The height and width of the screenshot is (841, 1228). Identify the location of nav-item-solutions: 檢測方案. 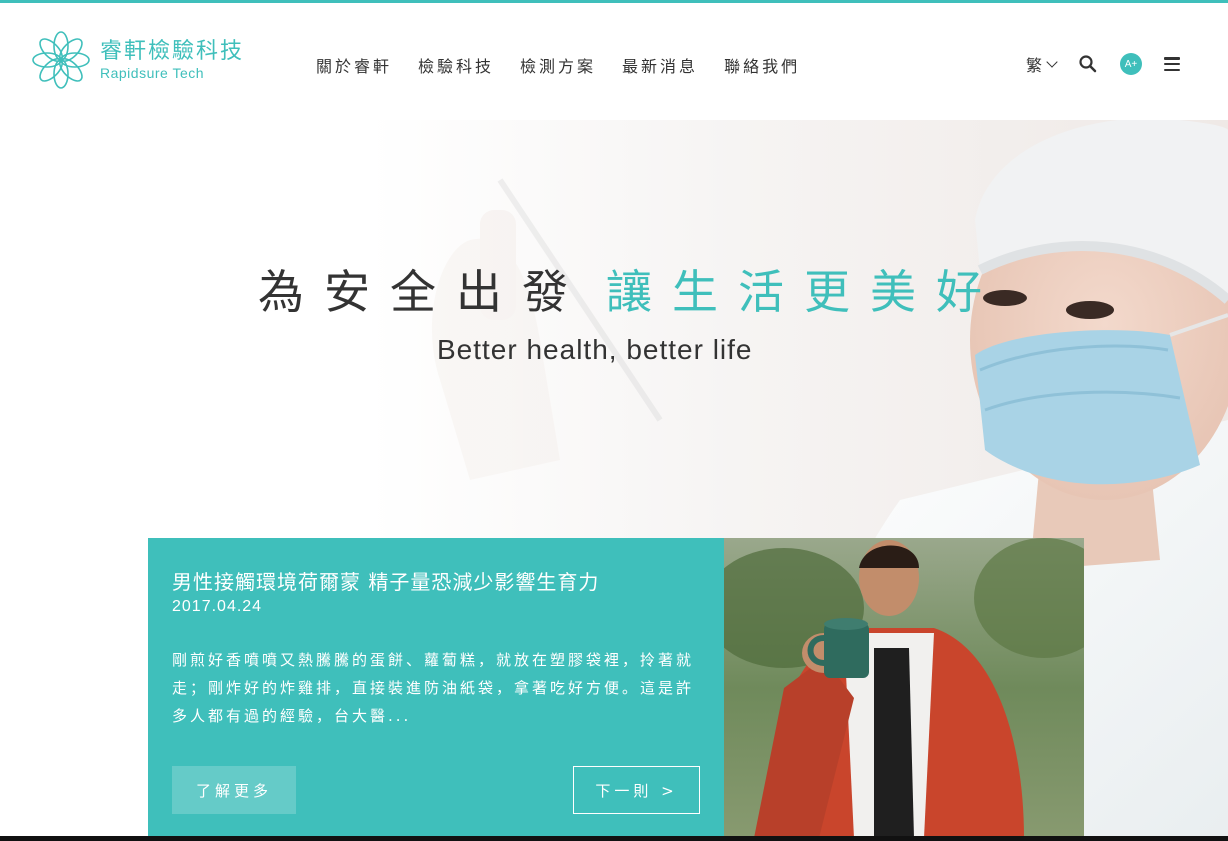
(558, 65).